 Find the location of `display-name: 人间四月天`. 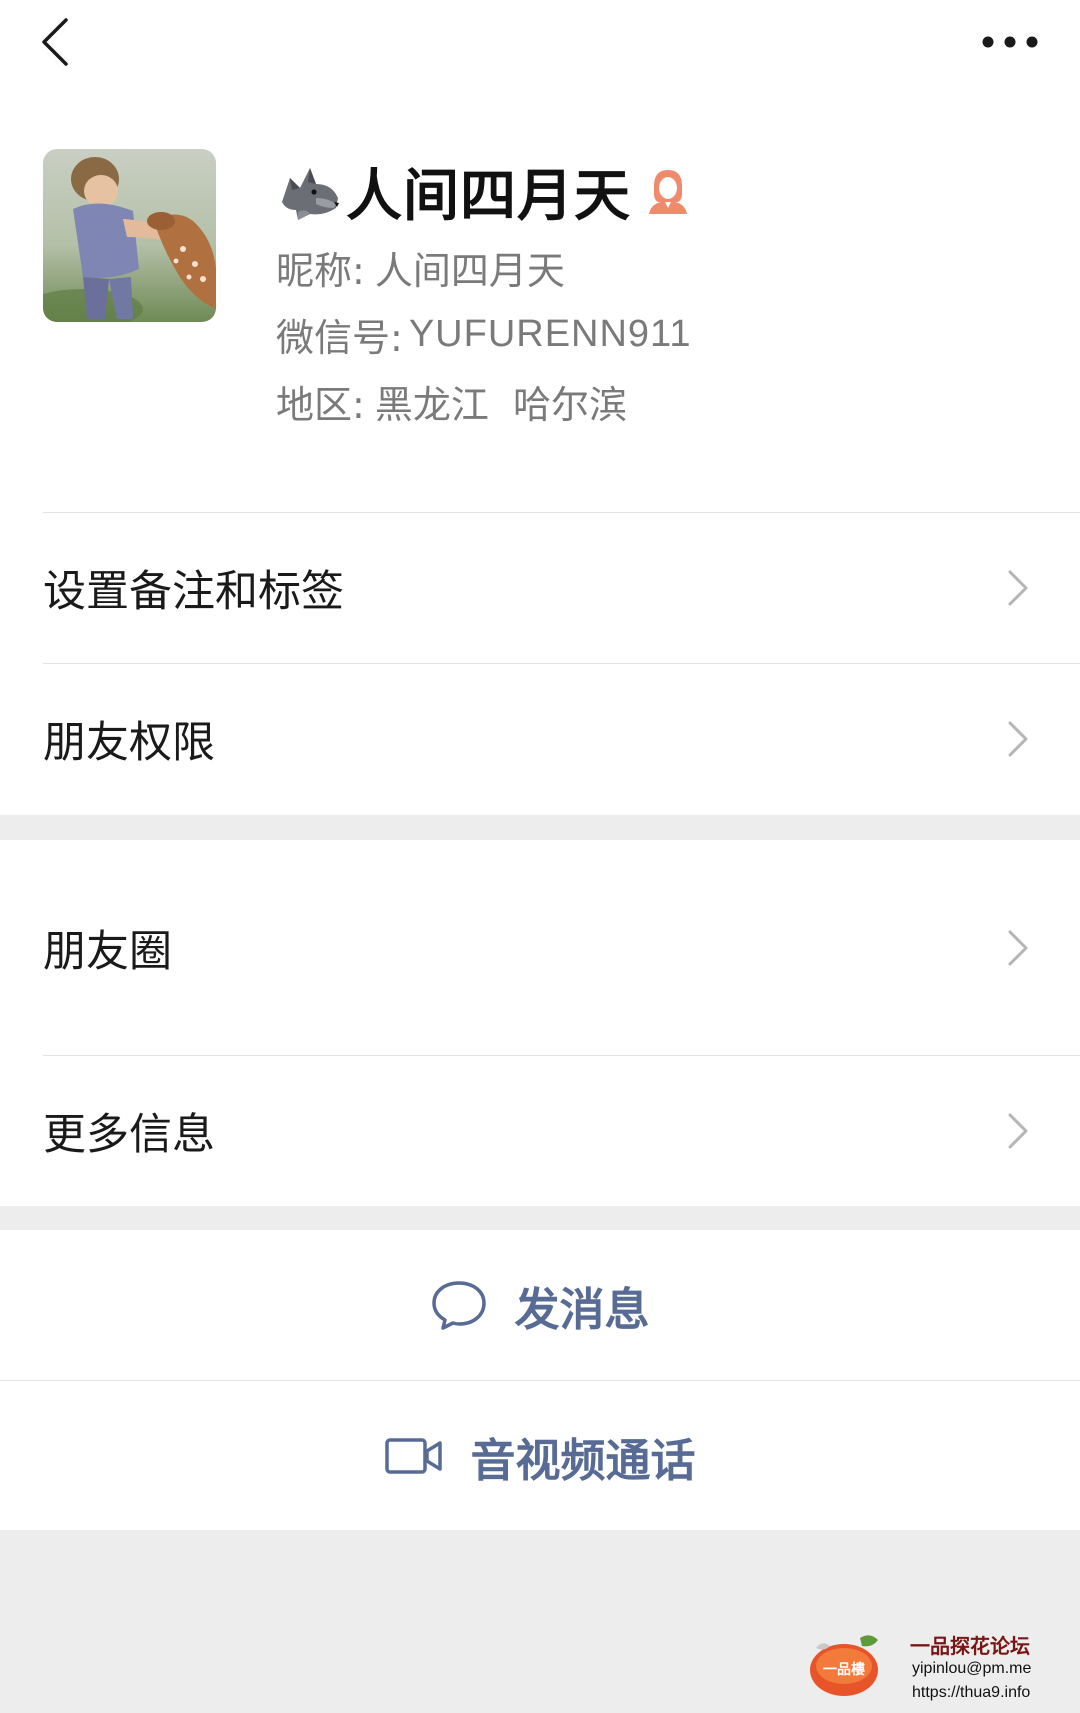

display-name: 人间四月天 is located at coordinates (488, 196).